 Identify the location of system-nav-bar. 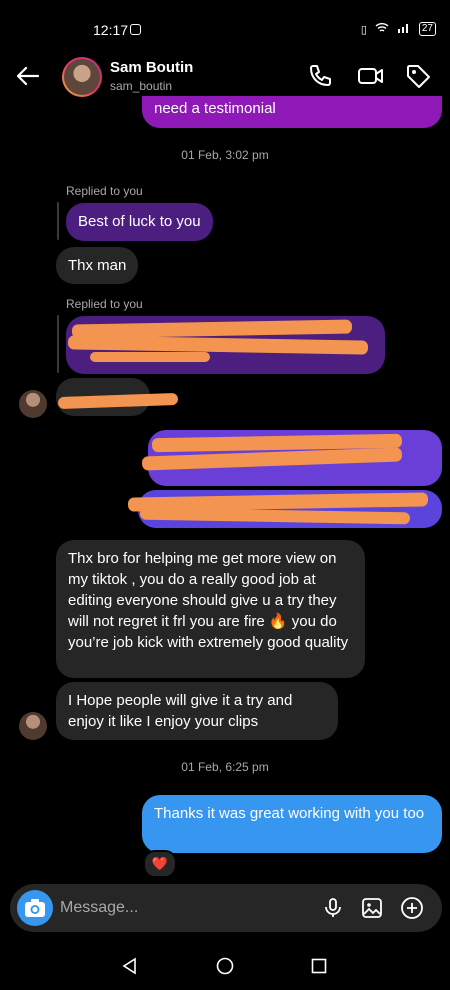
(225, 965).